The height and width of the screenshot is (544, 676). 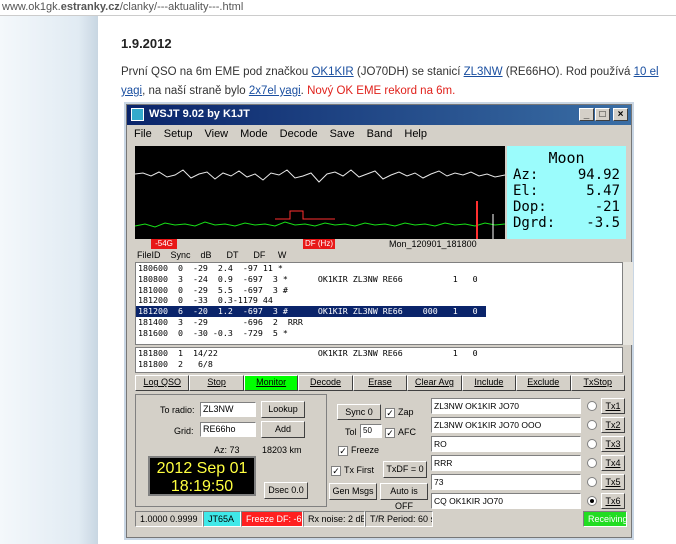 I want to click on tx-button: Tx3, so click(x=613, y=444).